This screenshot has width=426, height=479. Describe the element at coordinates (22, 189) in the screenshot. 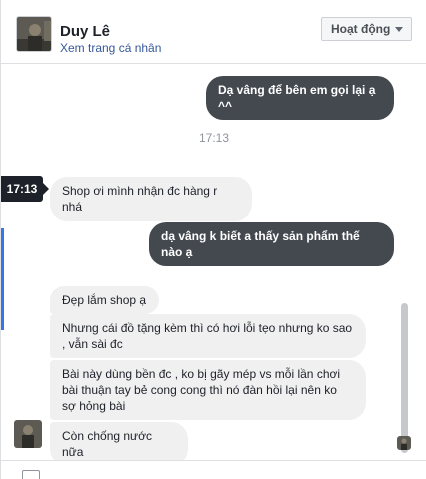

I see `tooltip-time: 17:13` at that location.